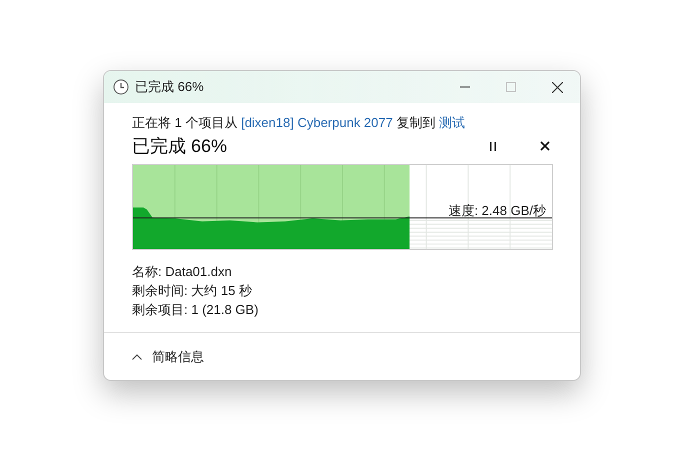 The width and height of the screenshot is (700, 467). Describe the element at coordinates (511, 87) in the screenshot. I see `maximize-icon` at that location.